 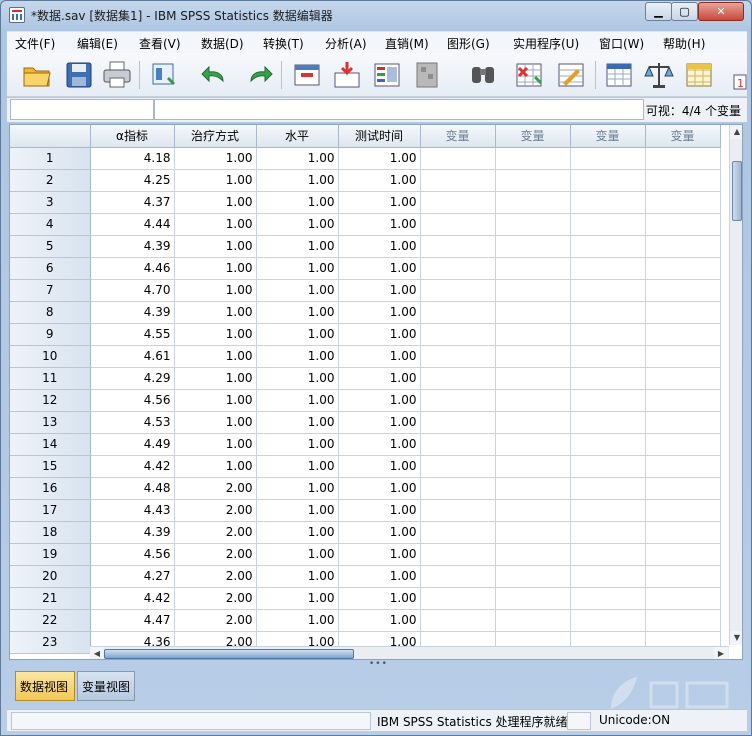 I want to click on dialog-recall-icon, so click(x=165, y=75).